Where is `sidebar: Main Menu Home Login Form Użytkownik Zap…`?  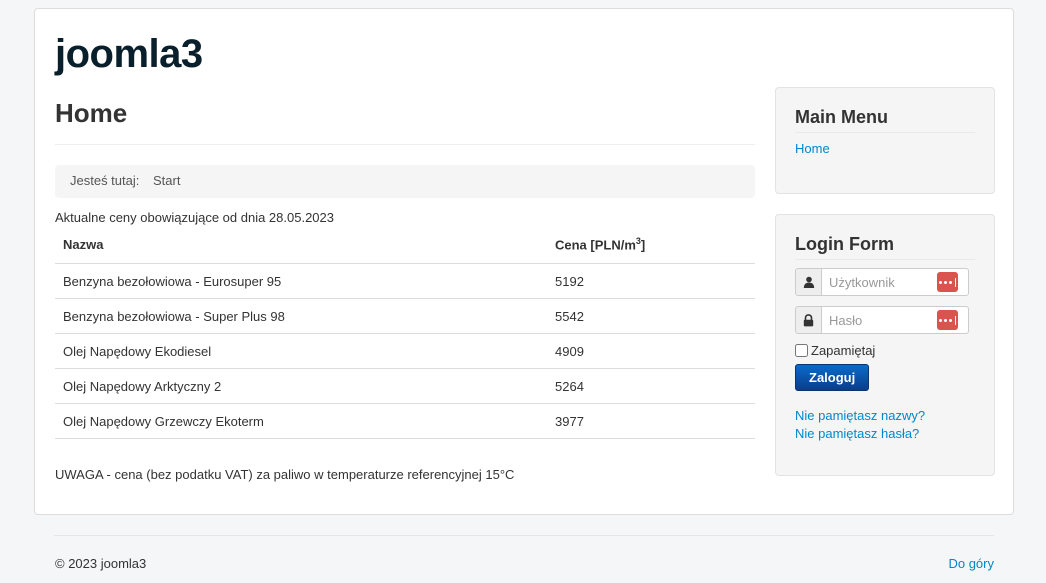
sidebar: Main Menu Home Login Form Użytkownik Zap… is located at coordinates (885, 281).